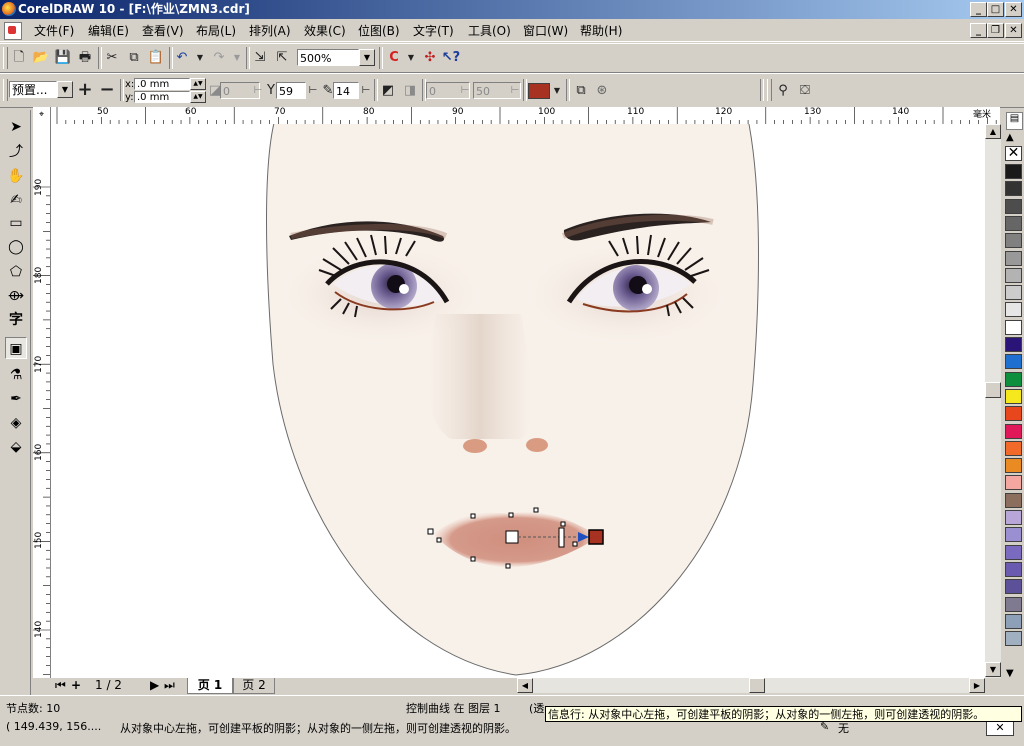 This screenshot has height=746, width=1024. What do you see at coordinates (260, 58) in the screenshot?
I see `import-icon: ⇲` at bounding box center [260, 58].